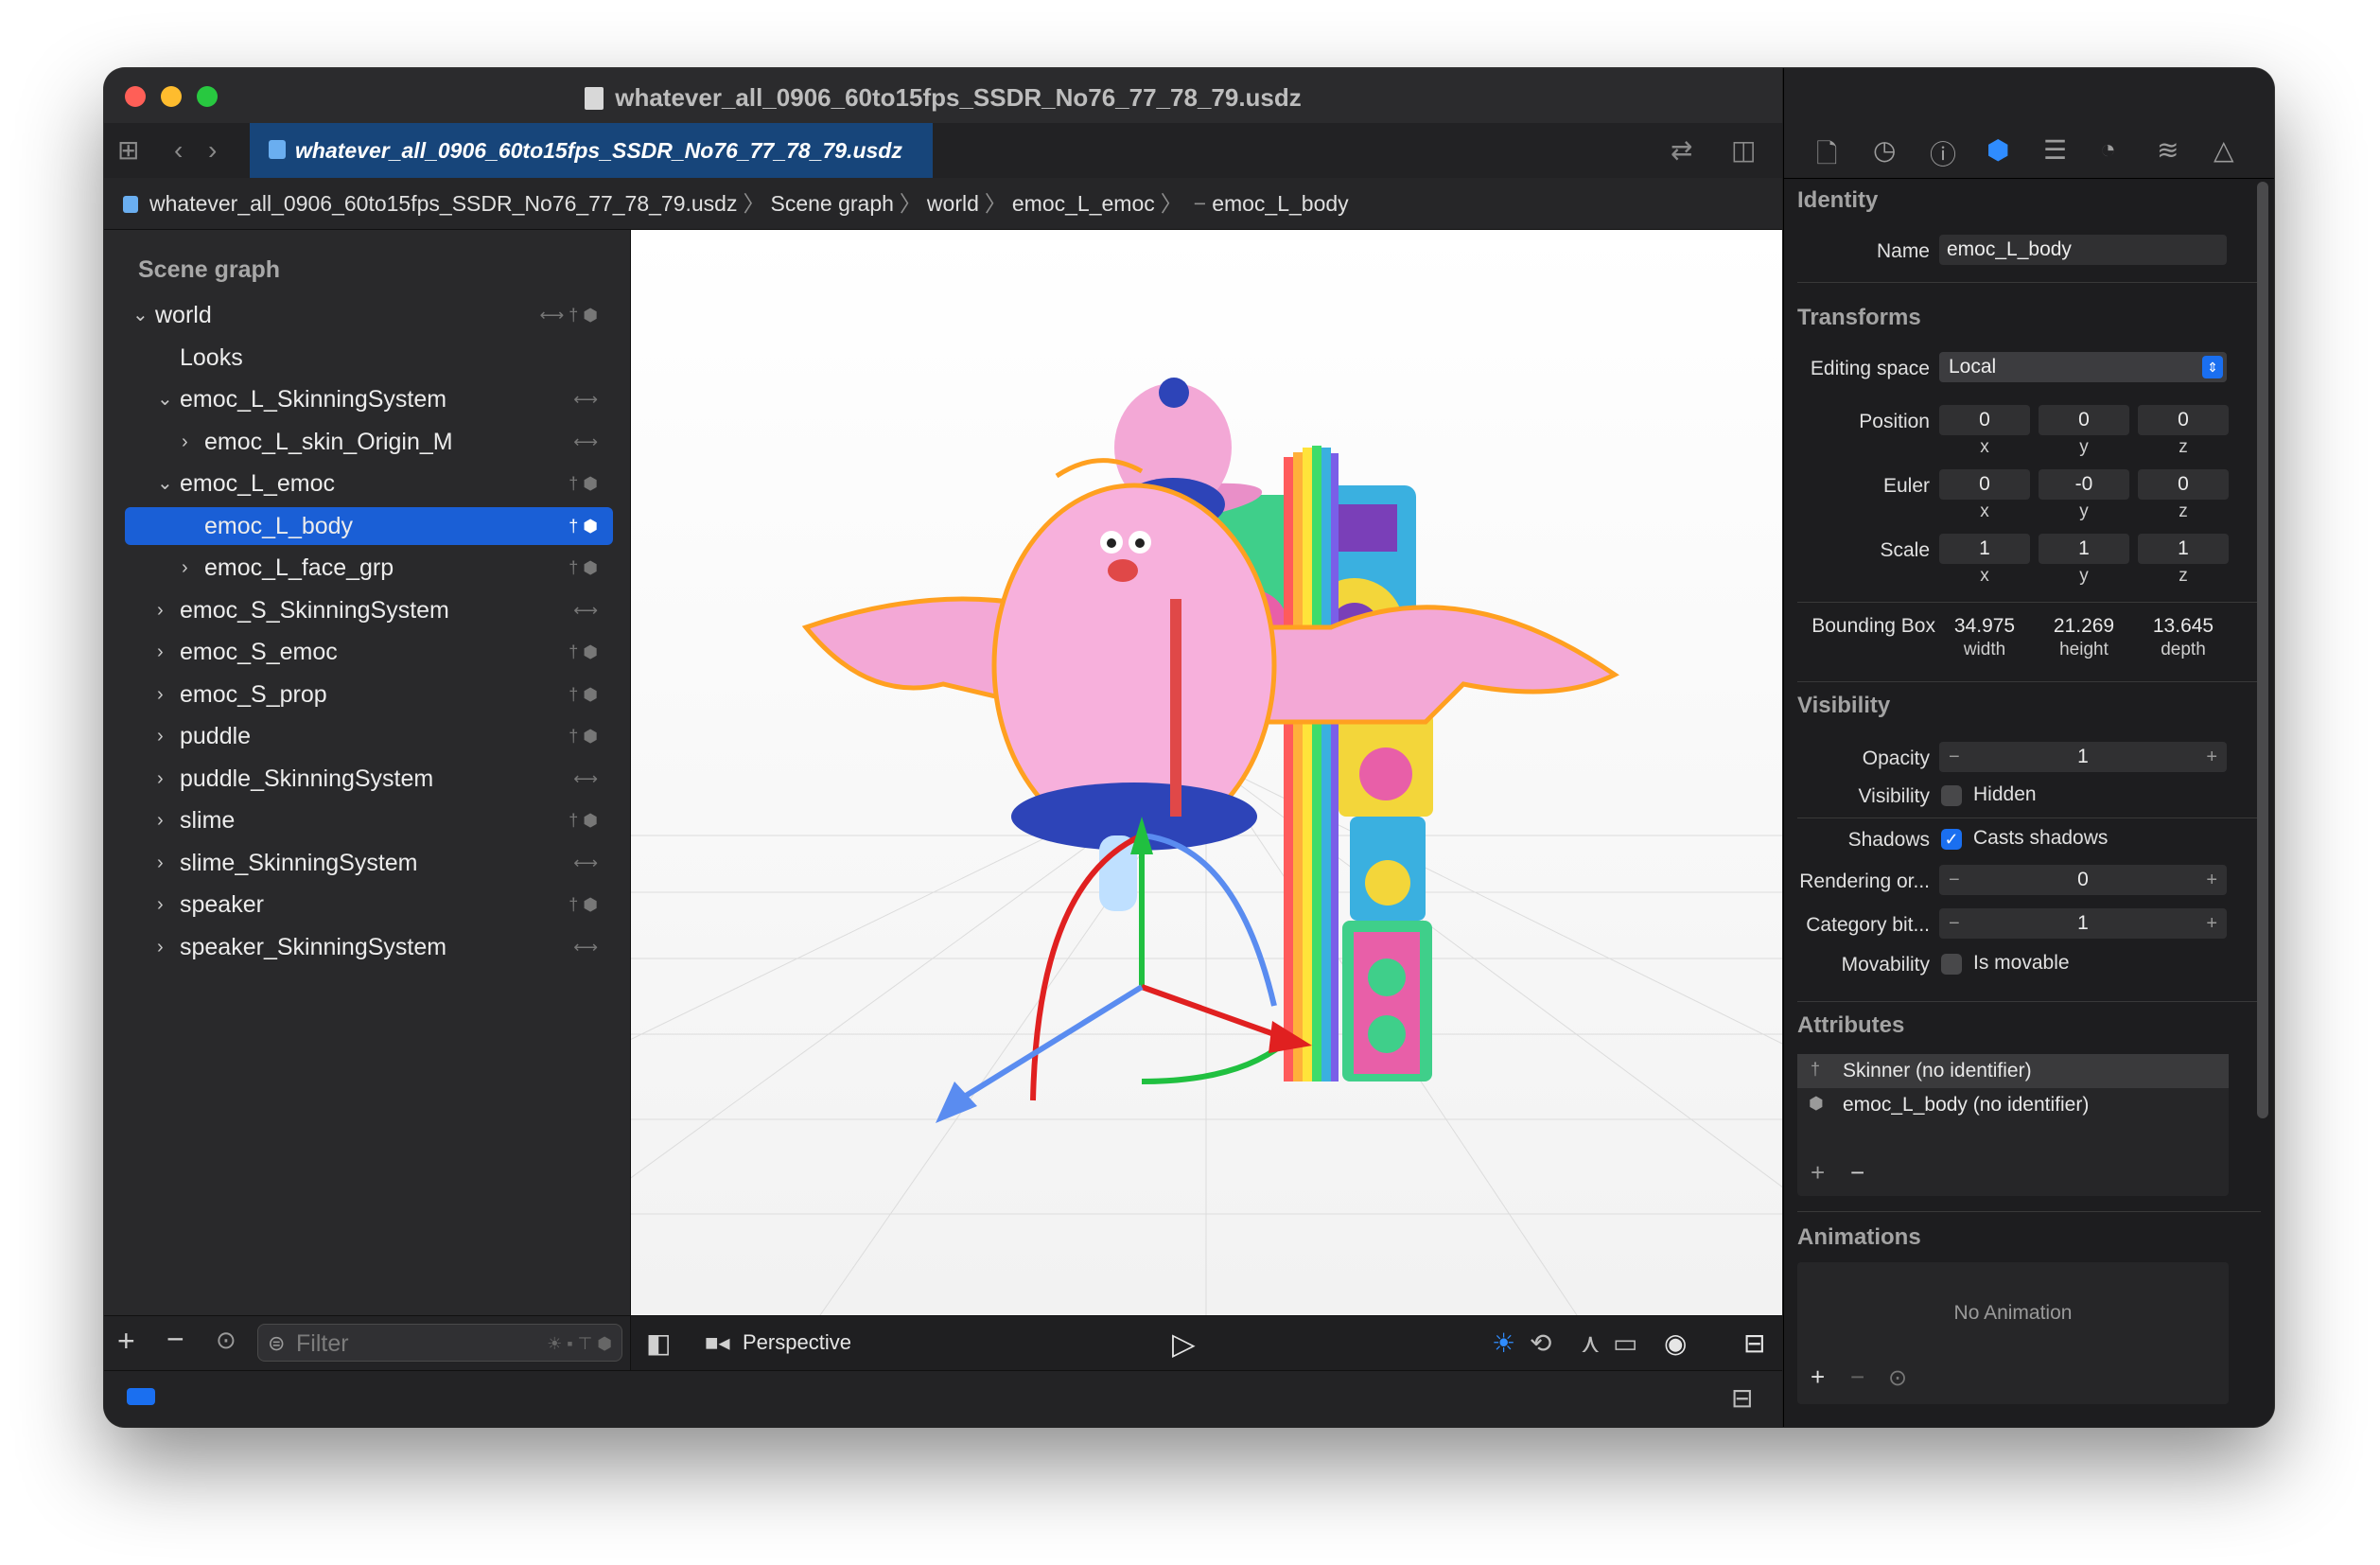  Describe the element at coordinates (369, 652) in the screenshot. I see `scene-tree-row: › emoc_S_emoc † ⬢` at that location.